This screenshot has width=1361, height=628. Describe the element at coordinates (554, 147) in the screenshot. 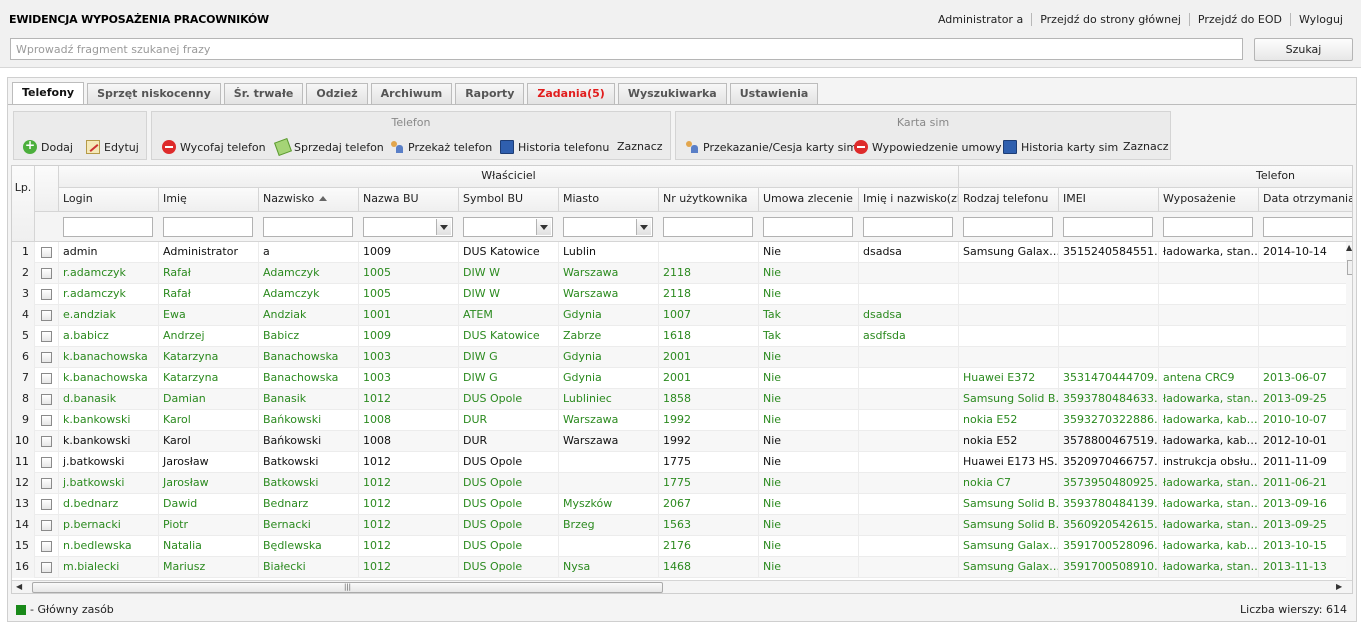

I see `phone-history-button: Historia telefonu` at that location.